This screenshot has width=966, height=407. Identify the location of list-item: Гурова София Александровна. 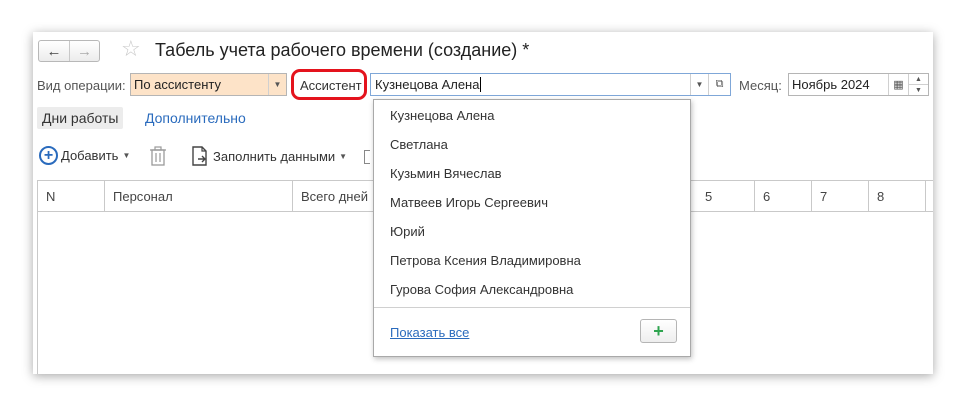
(481, 289).